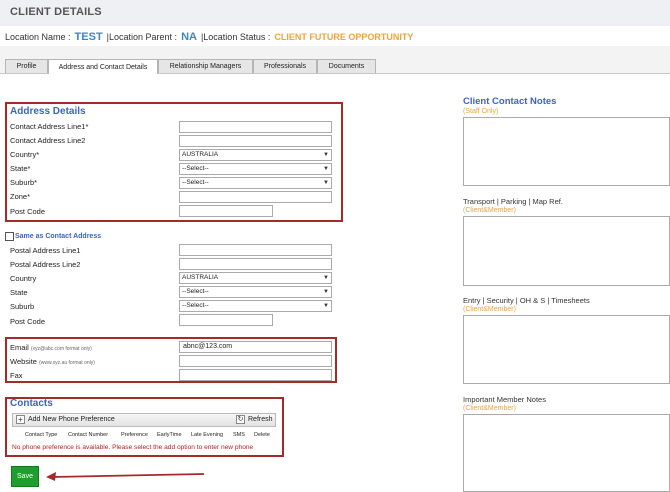 This screenshot has width=670, height=492. What do you see at coordinates (23, 361) in the screenshot?
I see `website-label: Website` at bounding box center [23, 361].